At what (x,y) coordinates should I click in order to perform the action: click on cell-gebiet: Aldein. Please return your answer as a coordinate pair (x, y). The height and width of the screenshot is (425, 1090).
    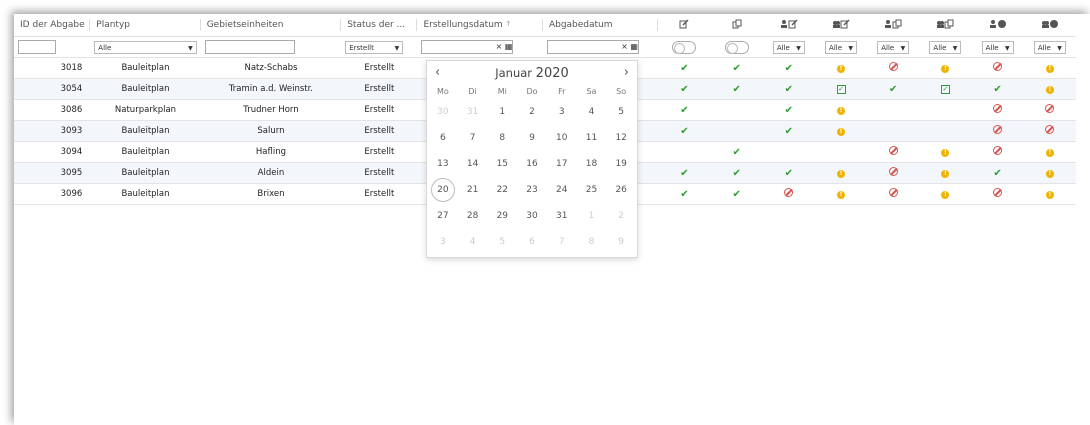
    Looking at the image, I should click on (271, 173).